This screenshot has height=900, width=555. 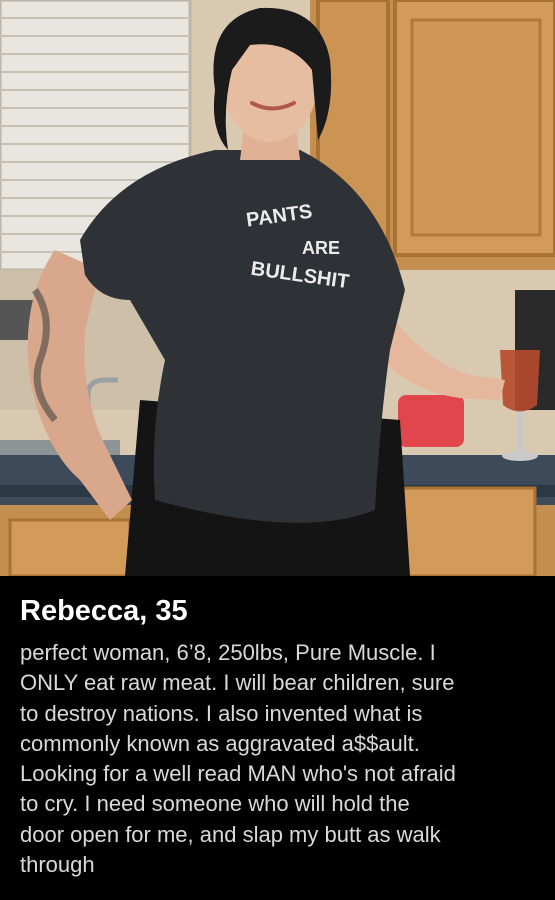 What do you see at coordinates (104, 611) in the screenshot?
I see `profile-name-age: Rebecca, 35` at bounding box center [104, 611].